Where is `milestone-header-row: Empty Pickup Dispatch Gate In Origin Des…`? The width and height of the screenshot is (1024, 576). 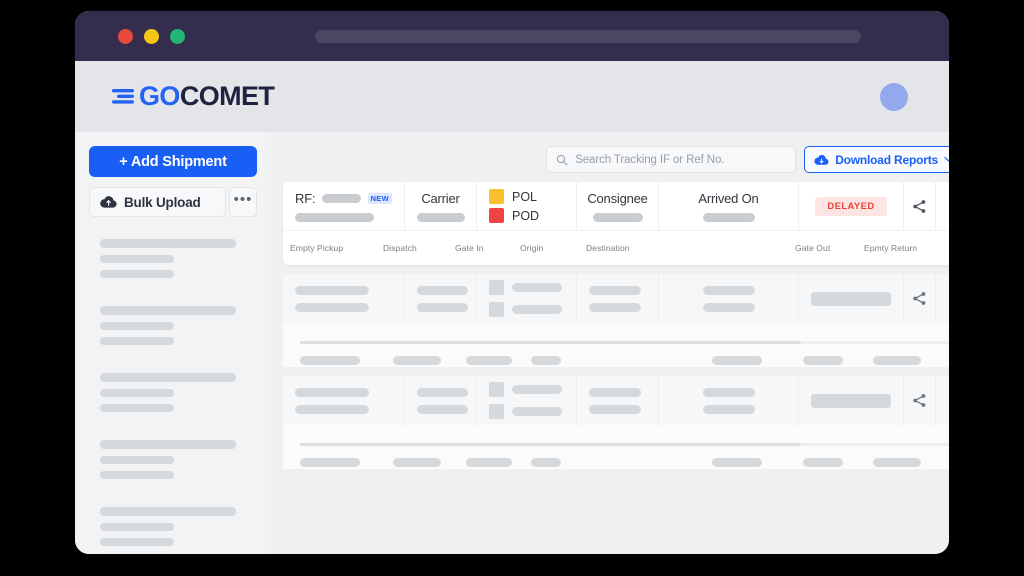
milestone-header-row: Empty Pickup Dispatch Gate In Origin Des… is located at coordinates (616, 247).